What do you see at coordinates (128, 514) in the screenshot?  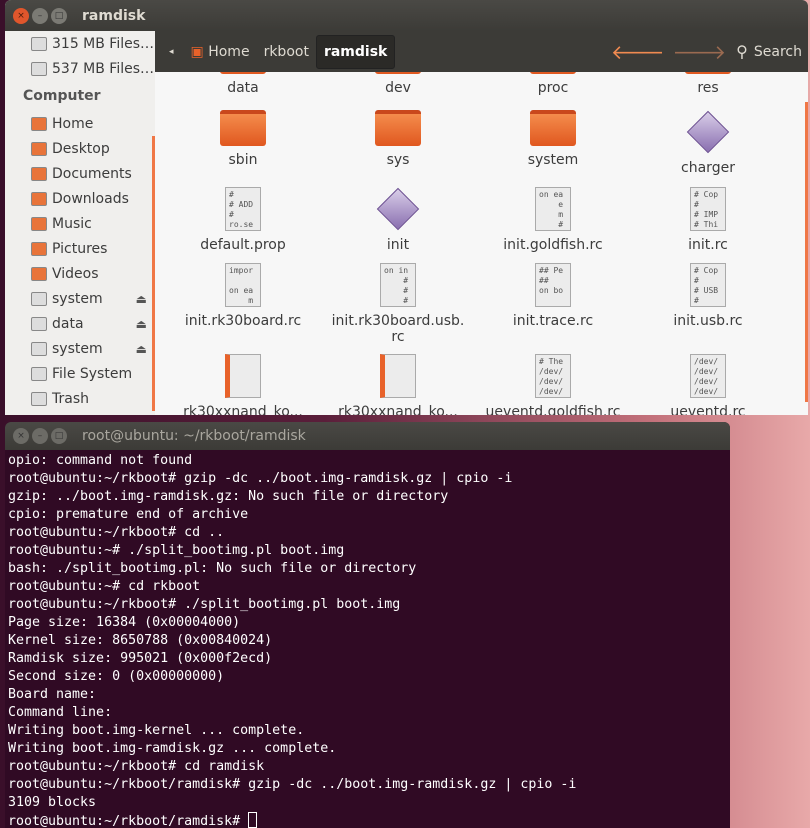 I see `terminal-line: cpio: premature end of archive` at bounding box center [128, 514].